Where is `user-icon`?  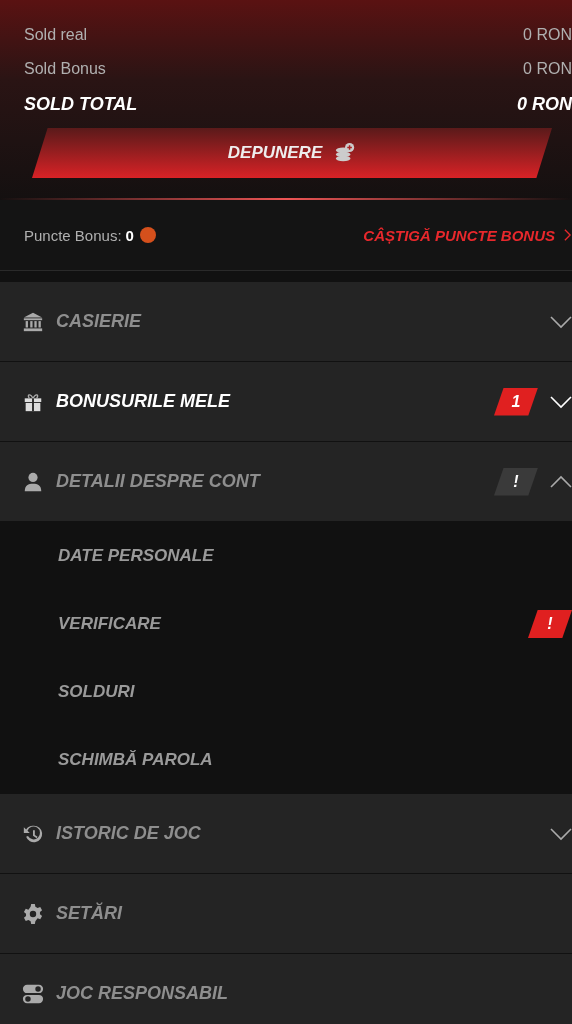 user-icon is located at coordinates (33, 481).